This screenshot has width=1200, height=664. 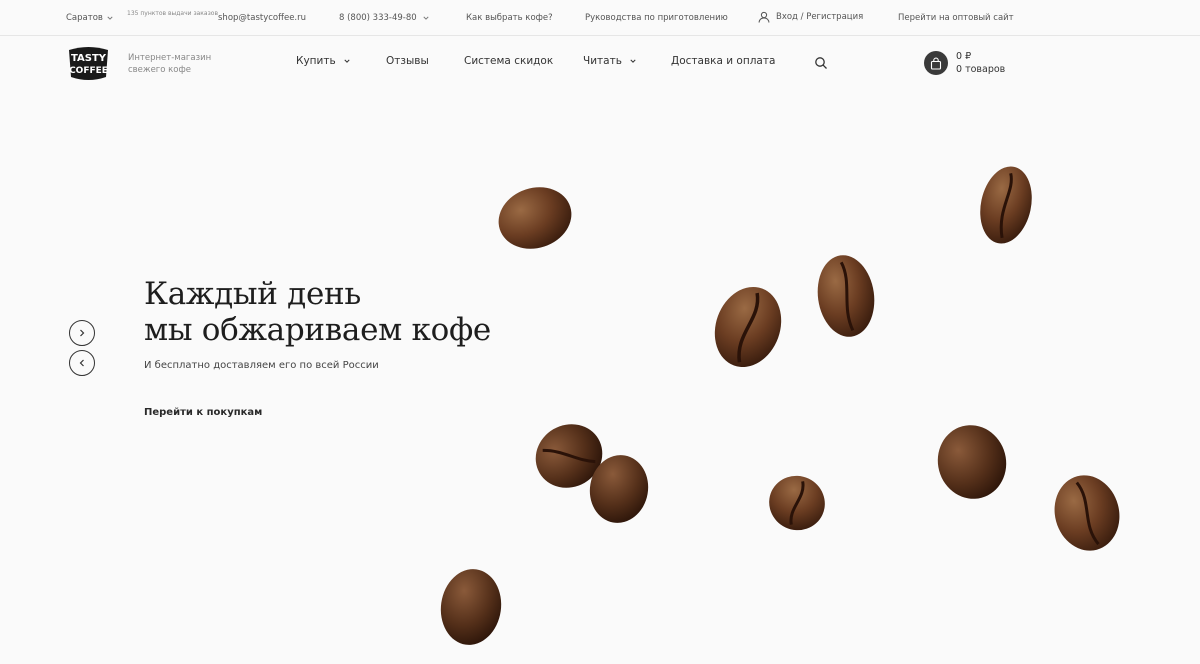 I want to click on cart-total: 0 ₽, so click(x=964, y=56).